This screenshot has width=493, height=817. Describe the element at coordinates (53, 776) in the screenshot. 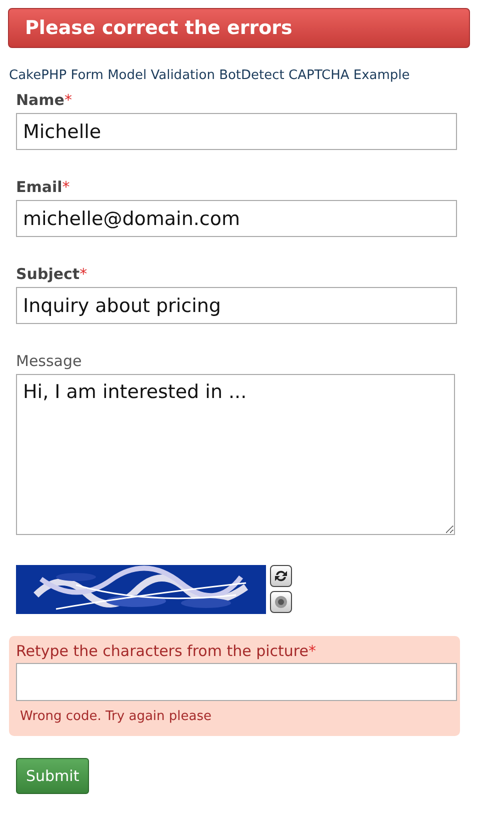

I see `submit-button: Submit` at that location.